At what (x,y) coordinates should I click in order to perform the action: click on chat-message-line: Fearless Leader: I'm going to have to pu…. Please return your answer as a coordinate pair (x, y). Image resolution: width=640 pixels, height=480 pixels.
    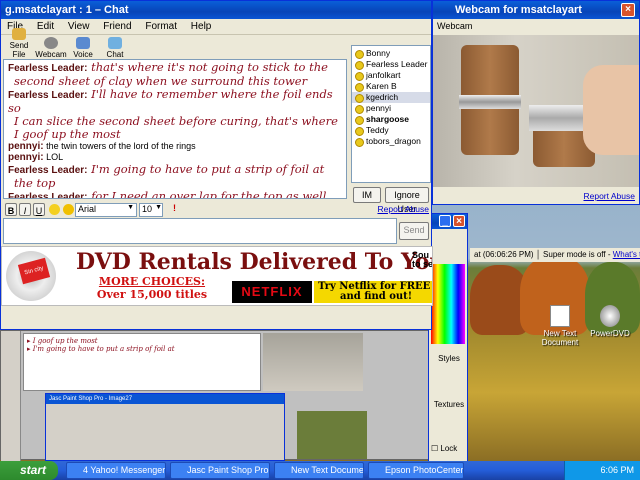
    Looking at the image, I should click on (175, 170).